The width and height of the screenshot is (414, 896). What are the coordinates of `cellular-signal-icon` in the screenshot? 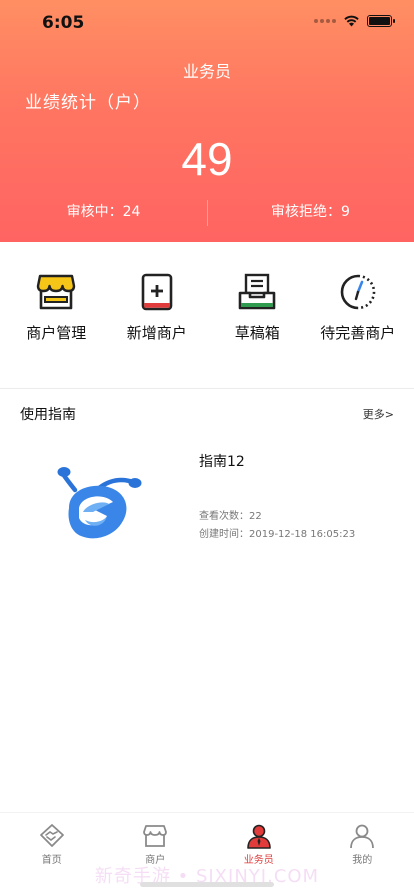 It's located at (325, 20).